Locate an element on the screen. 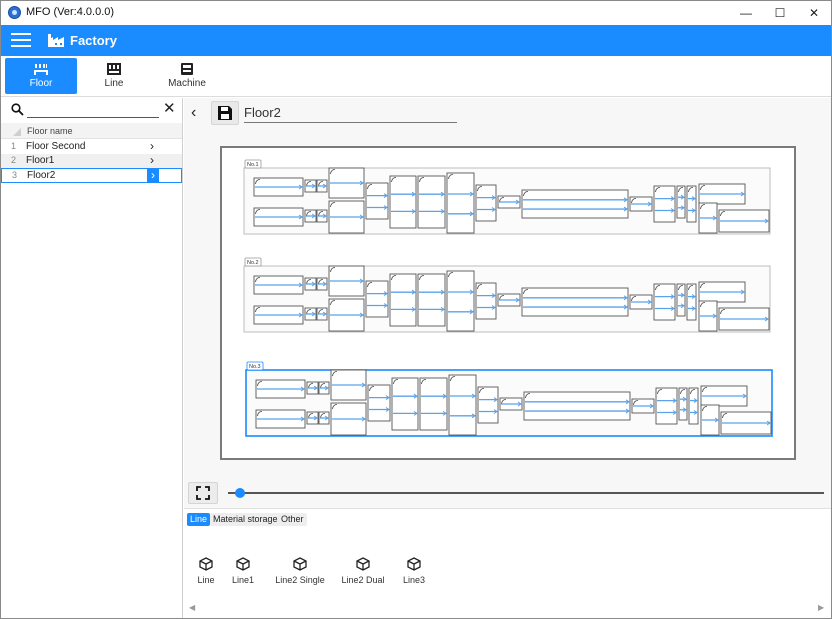 This screenshot has height=619, width=832. fit-to-screen-button is located at coordinates (203, 493).